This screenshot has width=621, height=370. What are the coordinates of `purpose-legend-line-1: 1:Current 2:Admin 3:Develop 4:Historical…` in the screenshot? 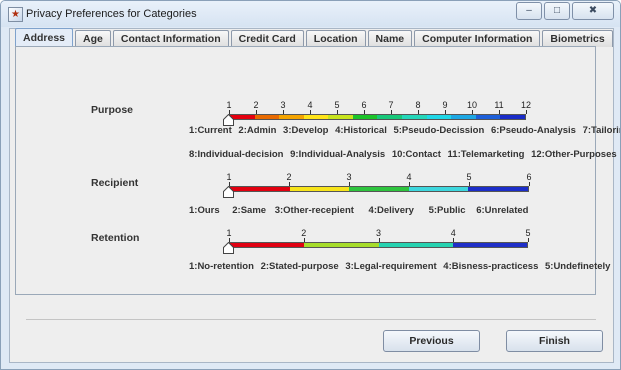 It's located at (404, 130).